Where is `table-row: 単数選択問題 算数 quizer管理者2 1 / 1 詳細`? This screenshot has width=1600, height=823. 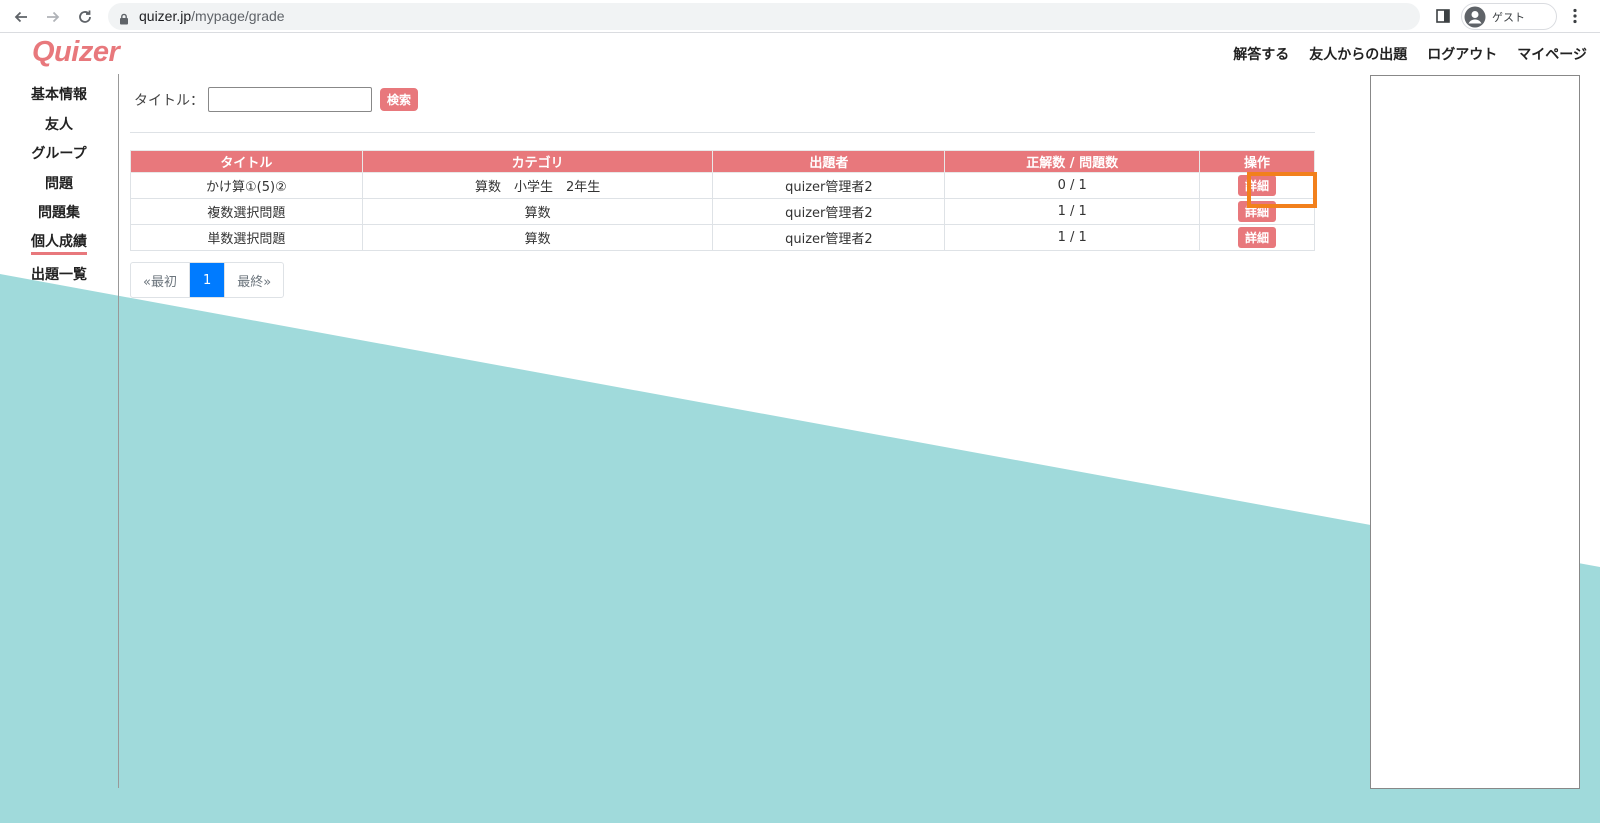
table-row: 単数選択問題 算数 quizer管理者2 1 / 1 詳細 is located at coordinates (722, 237).